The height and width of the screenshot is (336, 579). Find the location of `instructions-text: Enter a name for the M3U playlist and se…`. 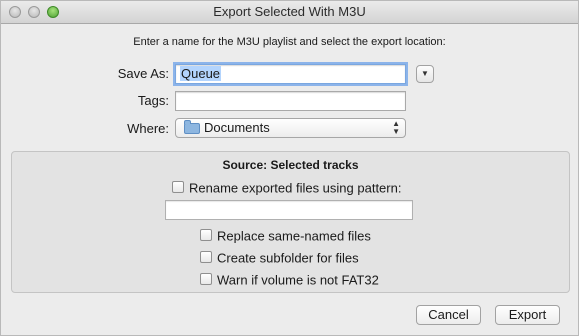

instructions-text: Enter a name for the M3U playlist and se… is located at coordinates (289, 42).